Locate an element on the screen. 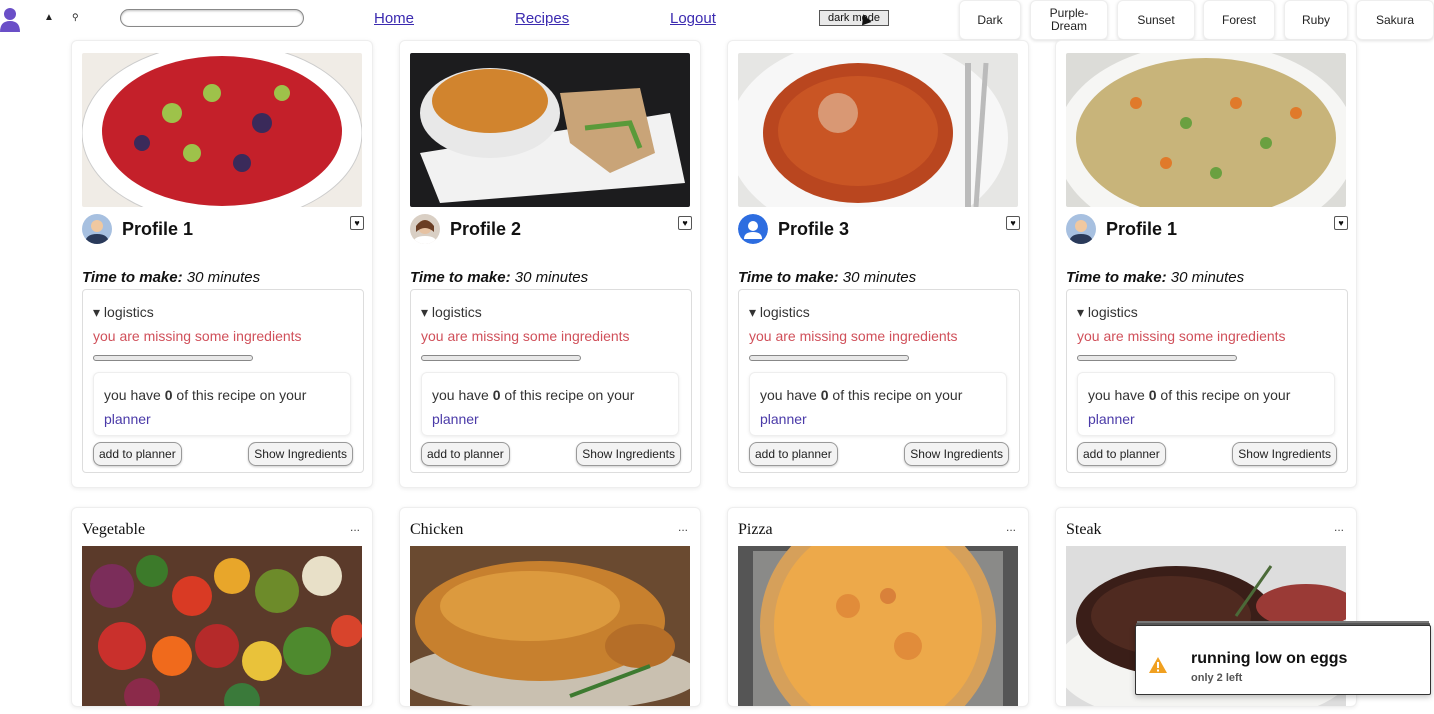 The image size is (1434, 714). theme-ruby-button: Ruby is located at coordinates (1316, 20).